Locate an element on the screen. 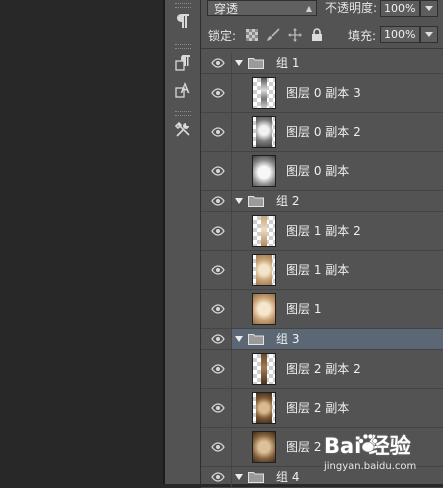 This screenshot has height=488, width=443. layer-row: 图层 1 副本 is located at coordinates (322, 270).